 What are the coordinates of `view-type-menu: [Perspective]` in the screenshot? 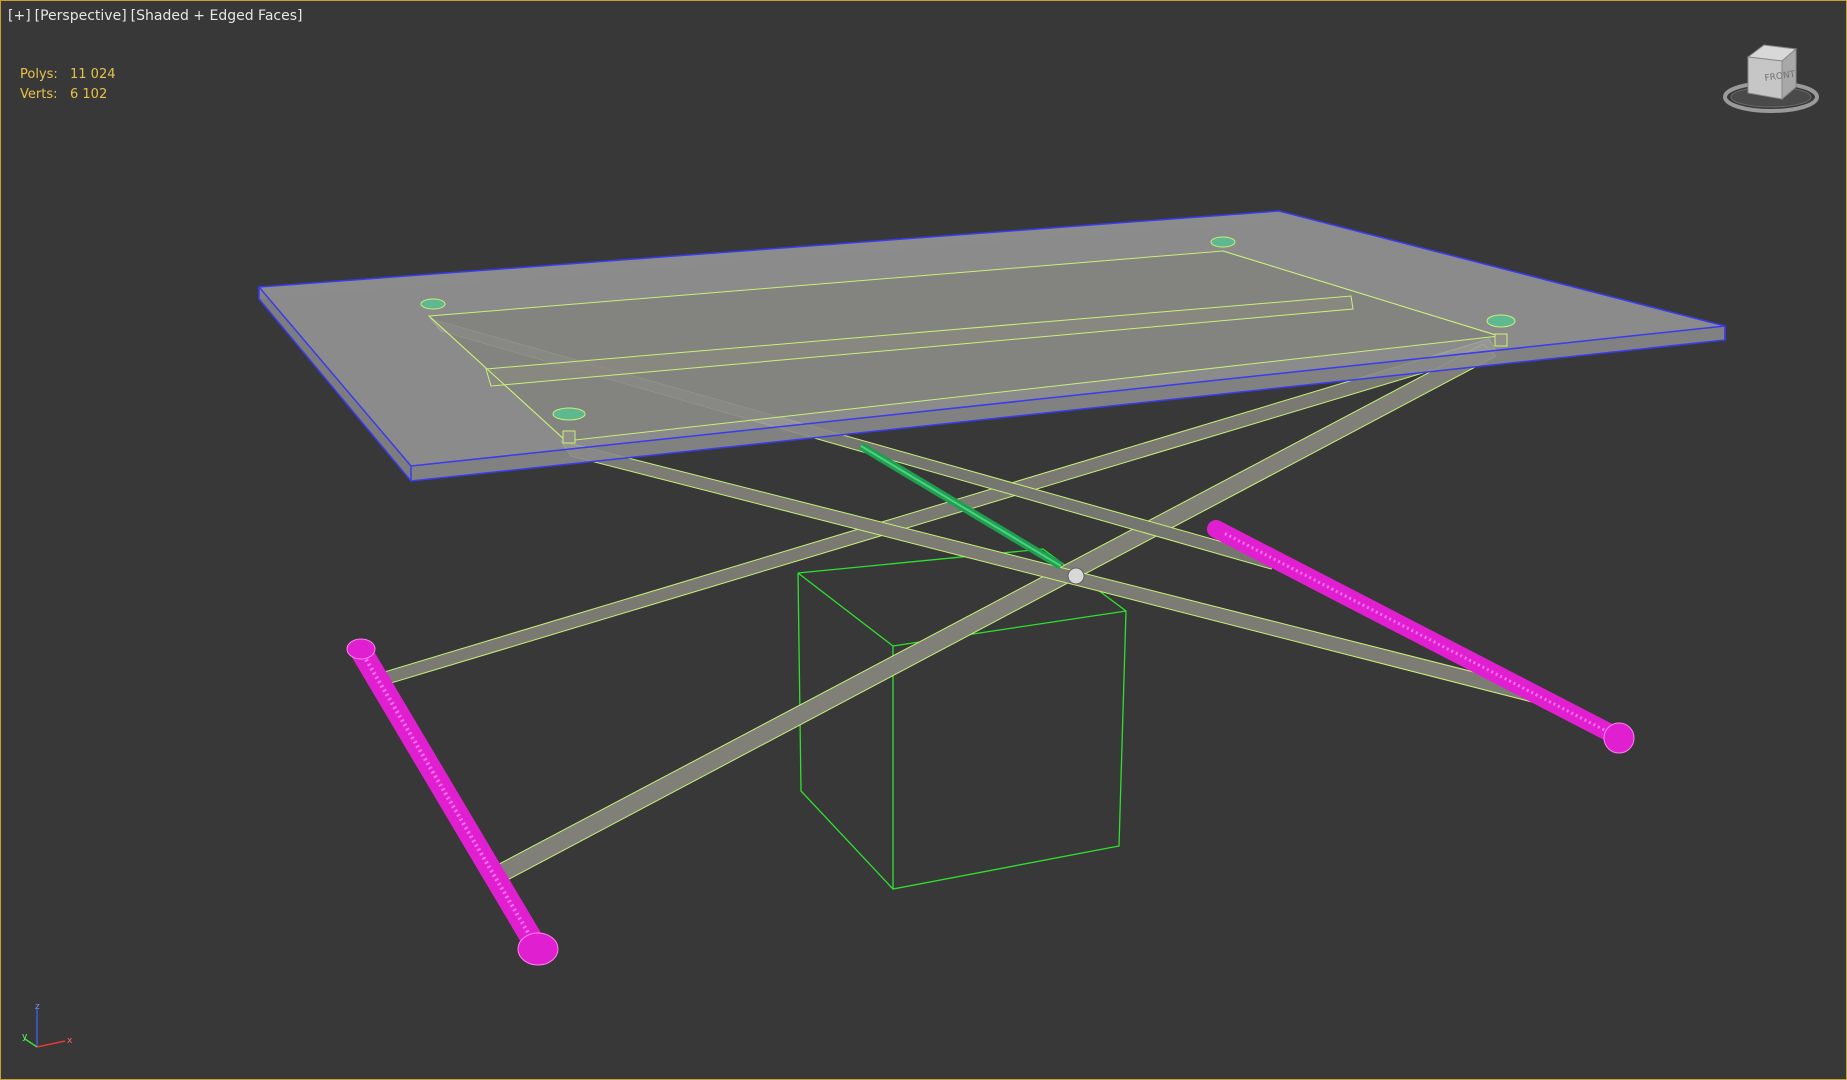 It's located at (81, 16).